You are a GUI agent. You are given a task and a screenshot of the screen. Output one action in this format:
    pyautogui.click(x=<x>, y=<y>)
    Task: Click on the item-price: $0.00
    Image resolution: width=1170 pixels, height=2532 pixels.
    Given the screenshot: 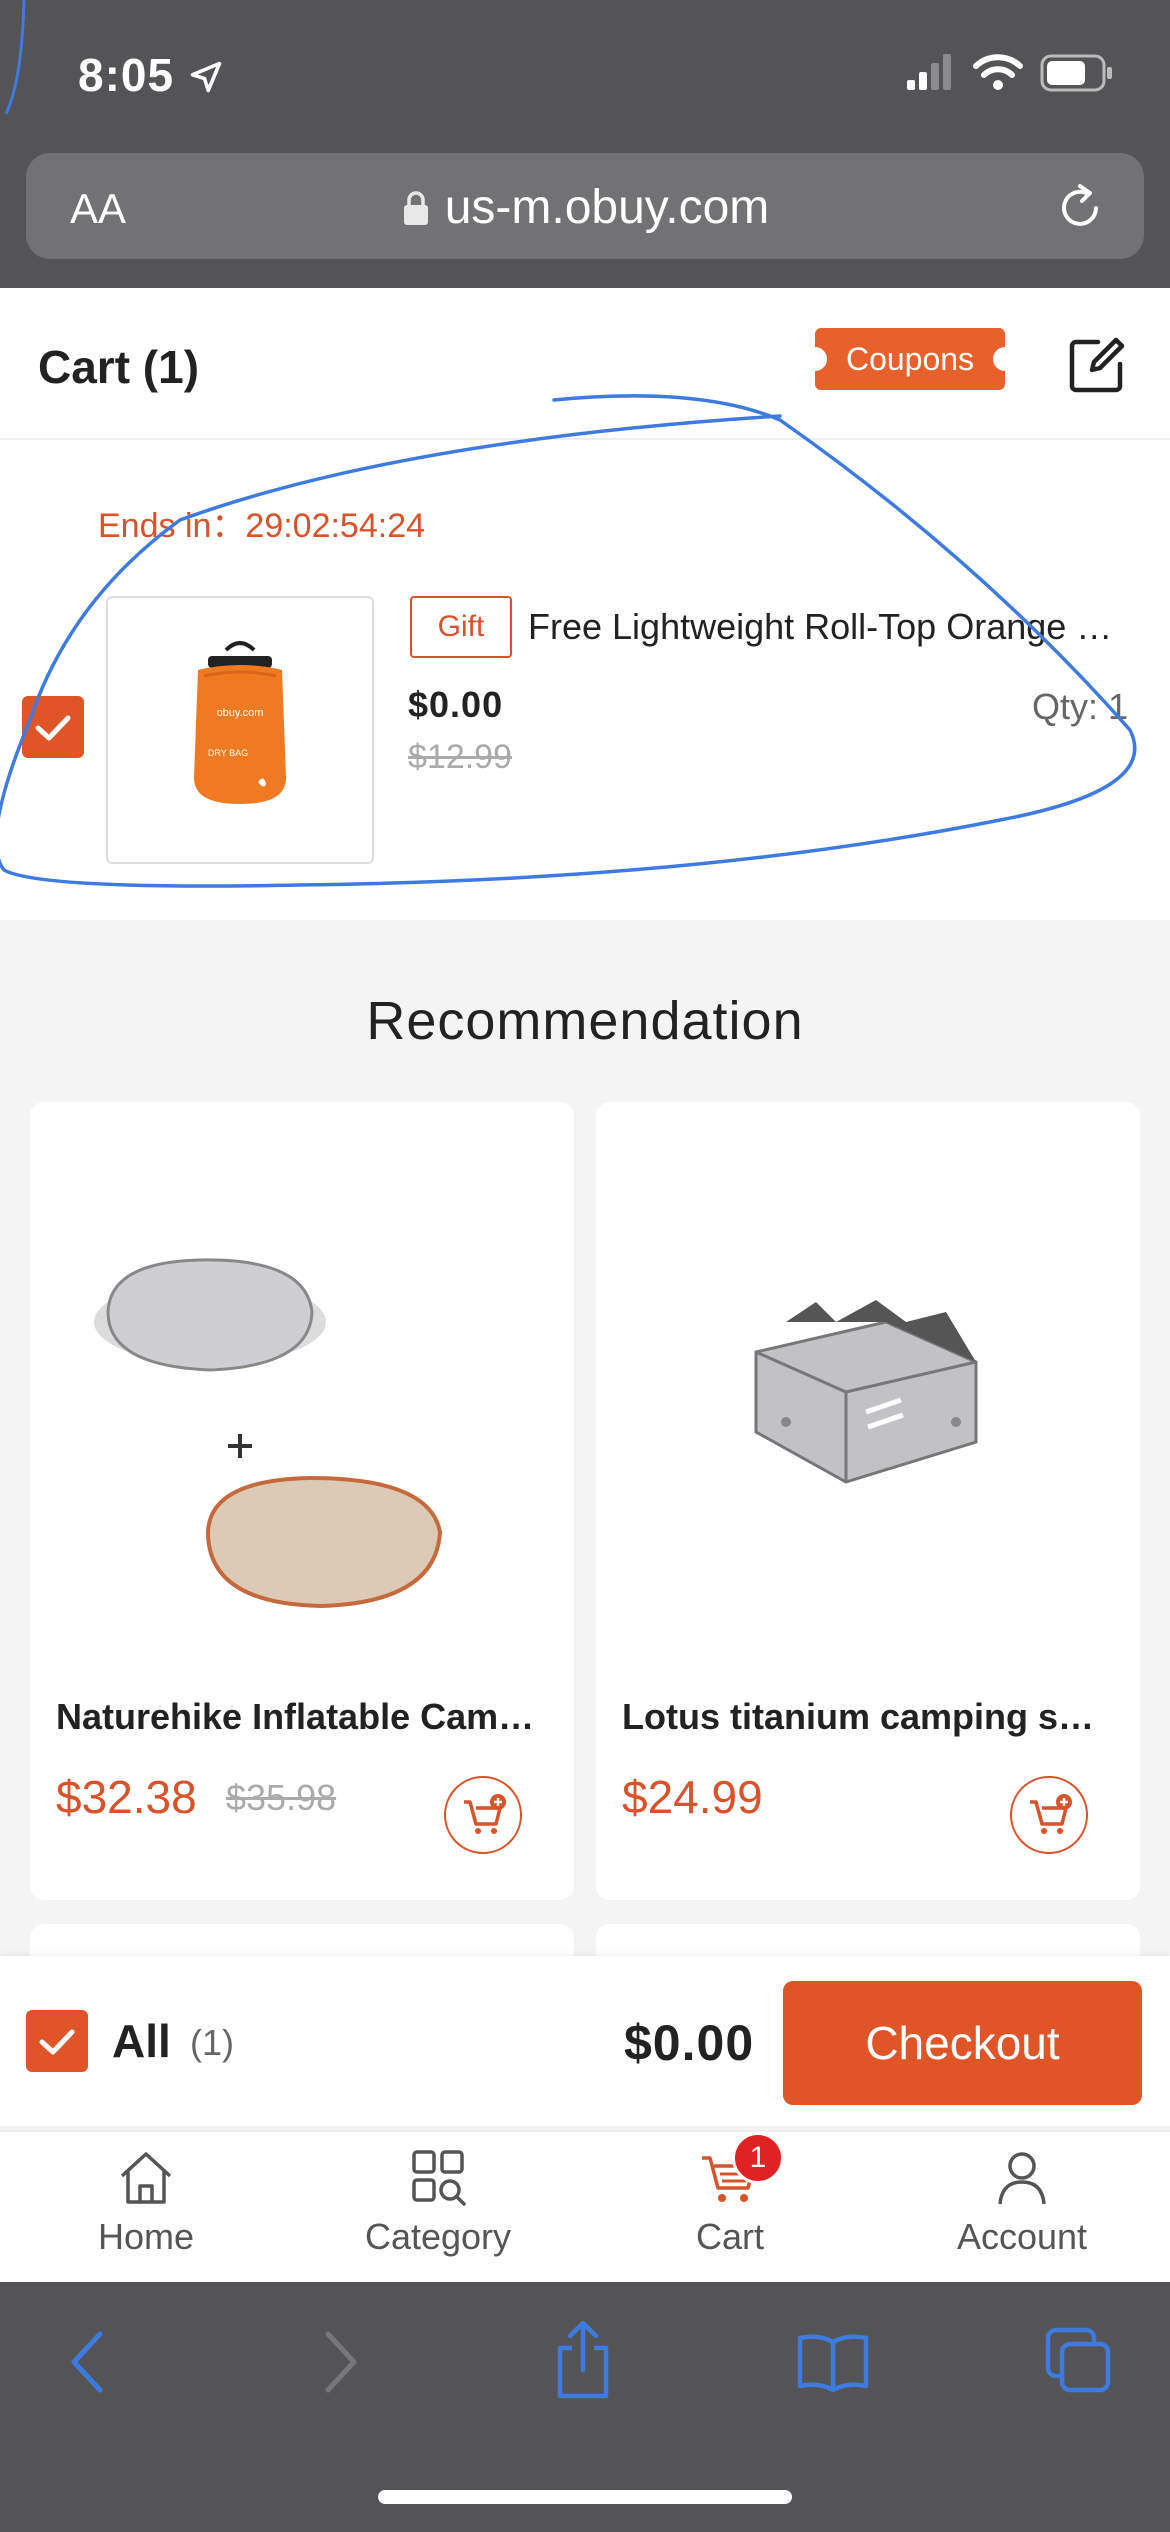 What is the action you would take?
    pyautogui.click(x=456, y=704)
    